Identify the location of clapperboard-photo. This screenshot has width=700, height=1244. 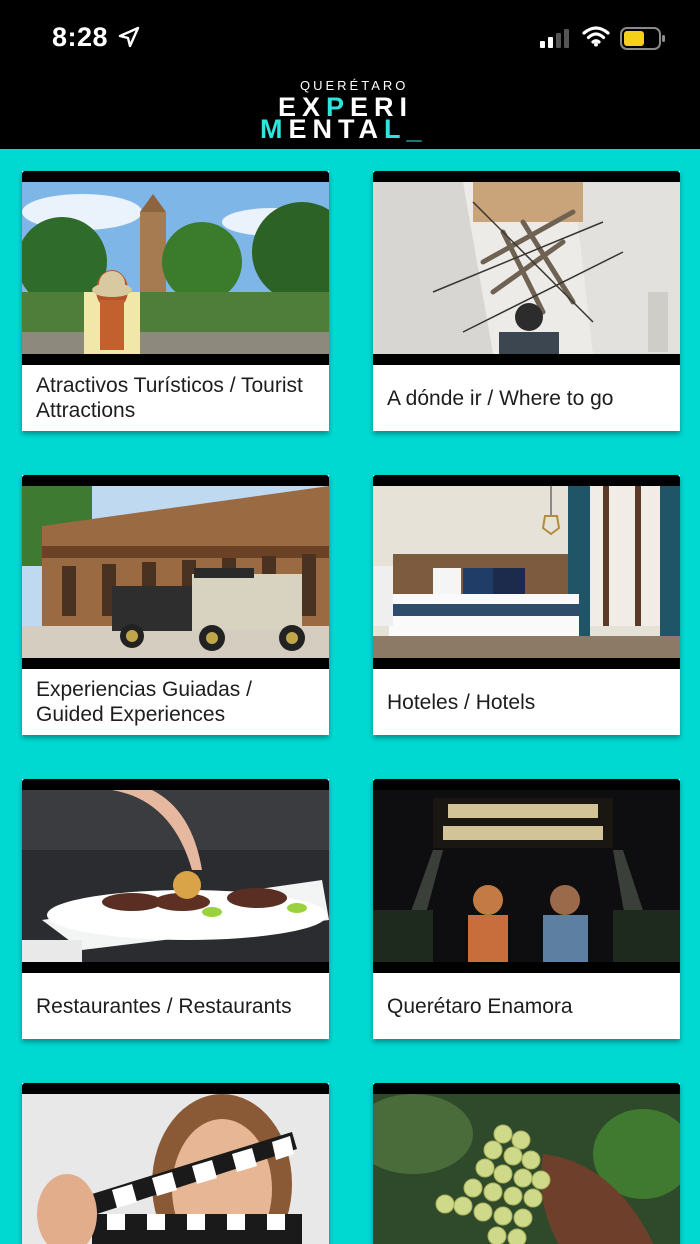
(175, 1169).